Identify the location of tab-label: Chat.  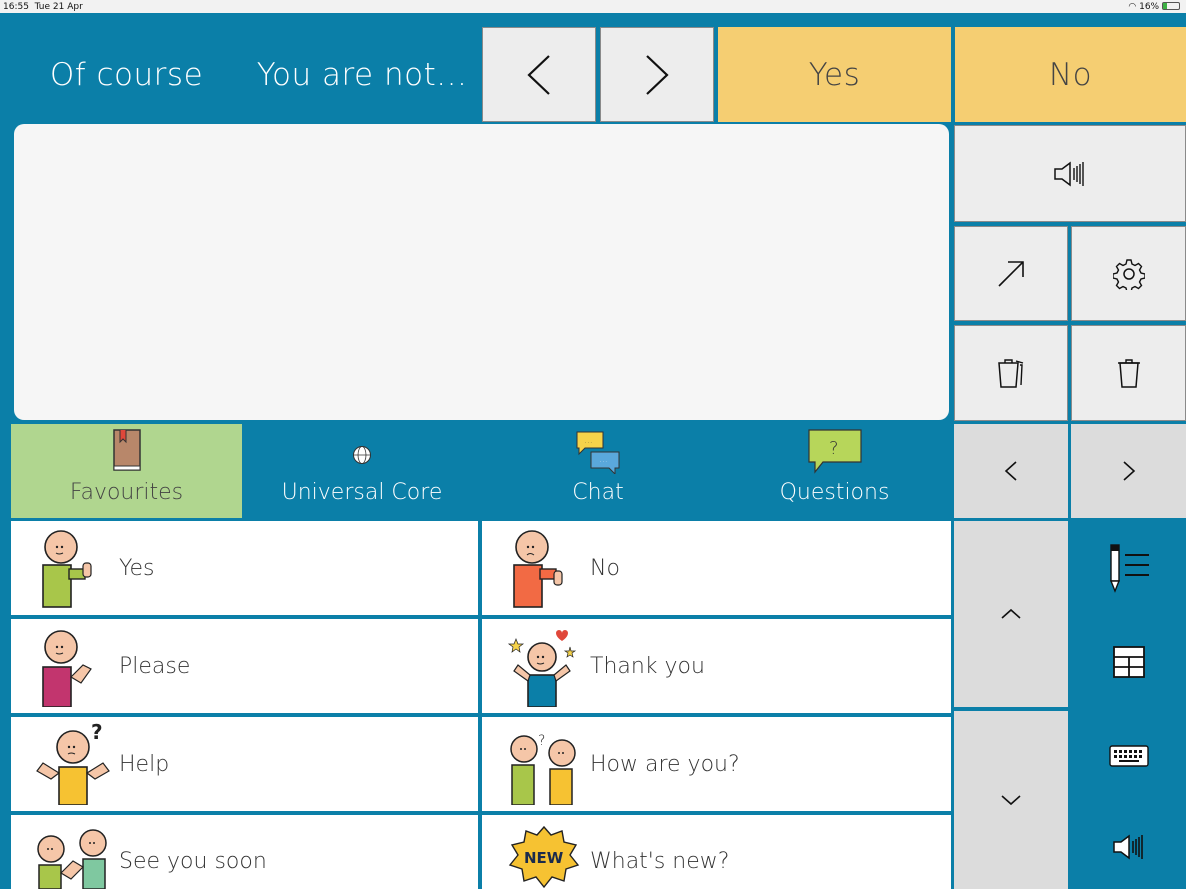
(598, 492).